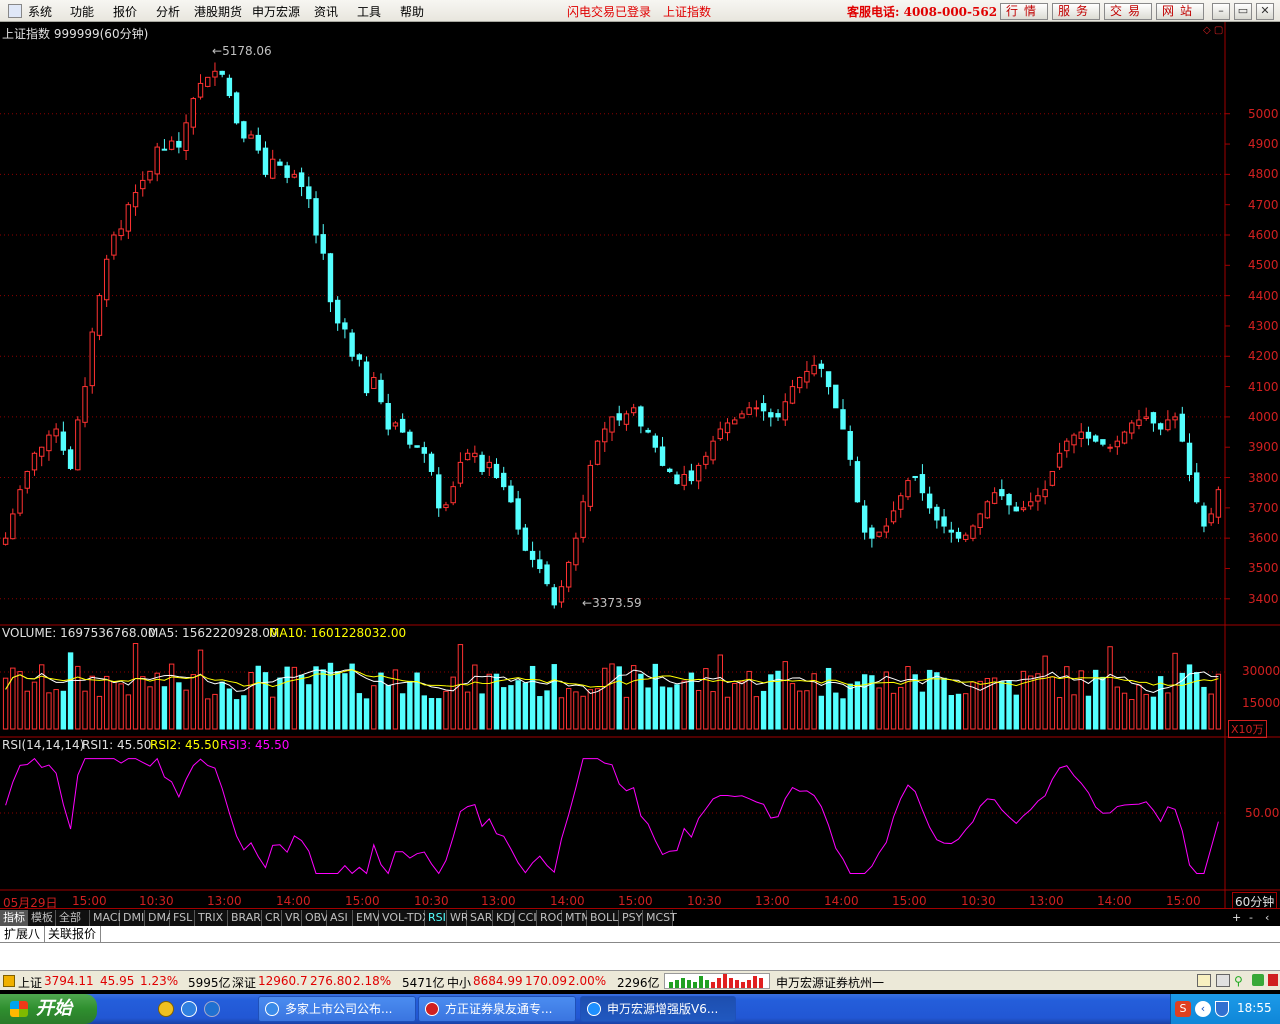  I want to click on menu-help: 帮助, so click(412, 11).